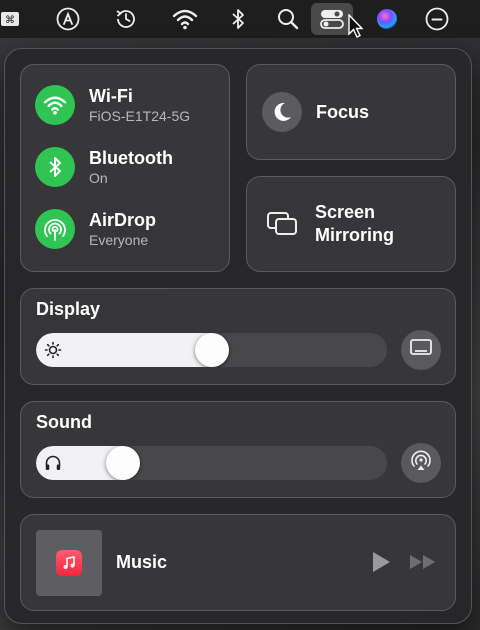  I want to click on bluetooth-toggle: Bluetooth On, so click(104, 167).